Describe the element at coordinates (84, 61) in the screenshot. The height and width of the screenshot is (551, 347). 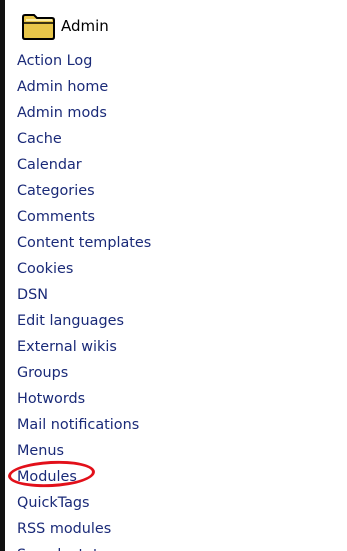
I see `menu-item-action-log: Action Log` at that location.